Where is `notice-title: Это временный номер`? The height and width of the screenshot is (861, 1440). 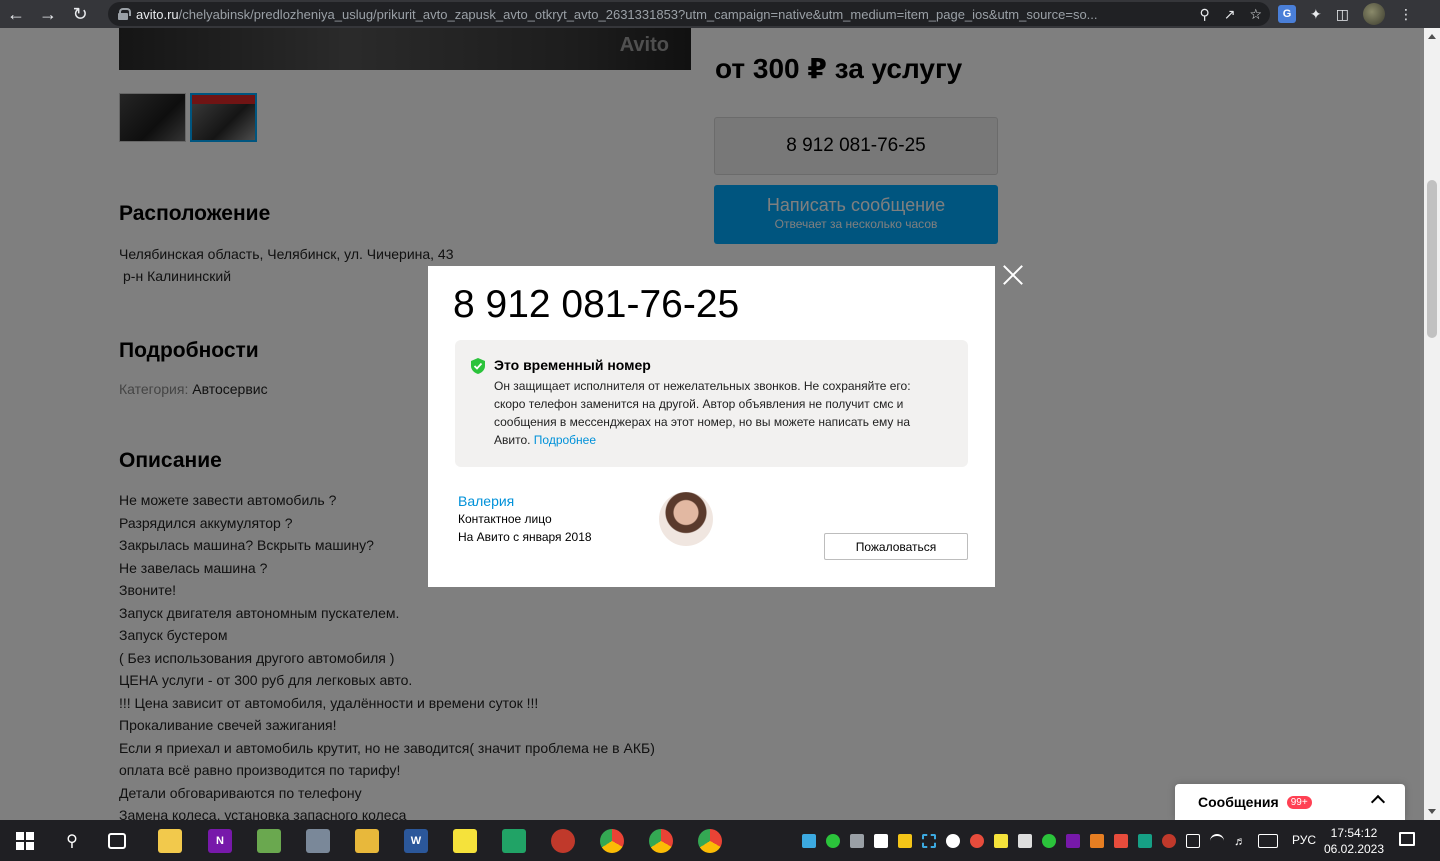 notice-title: Это временный номер is located at coordinates (572, 365).